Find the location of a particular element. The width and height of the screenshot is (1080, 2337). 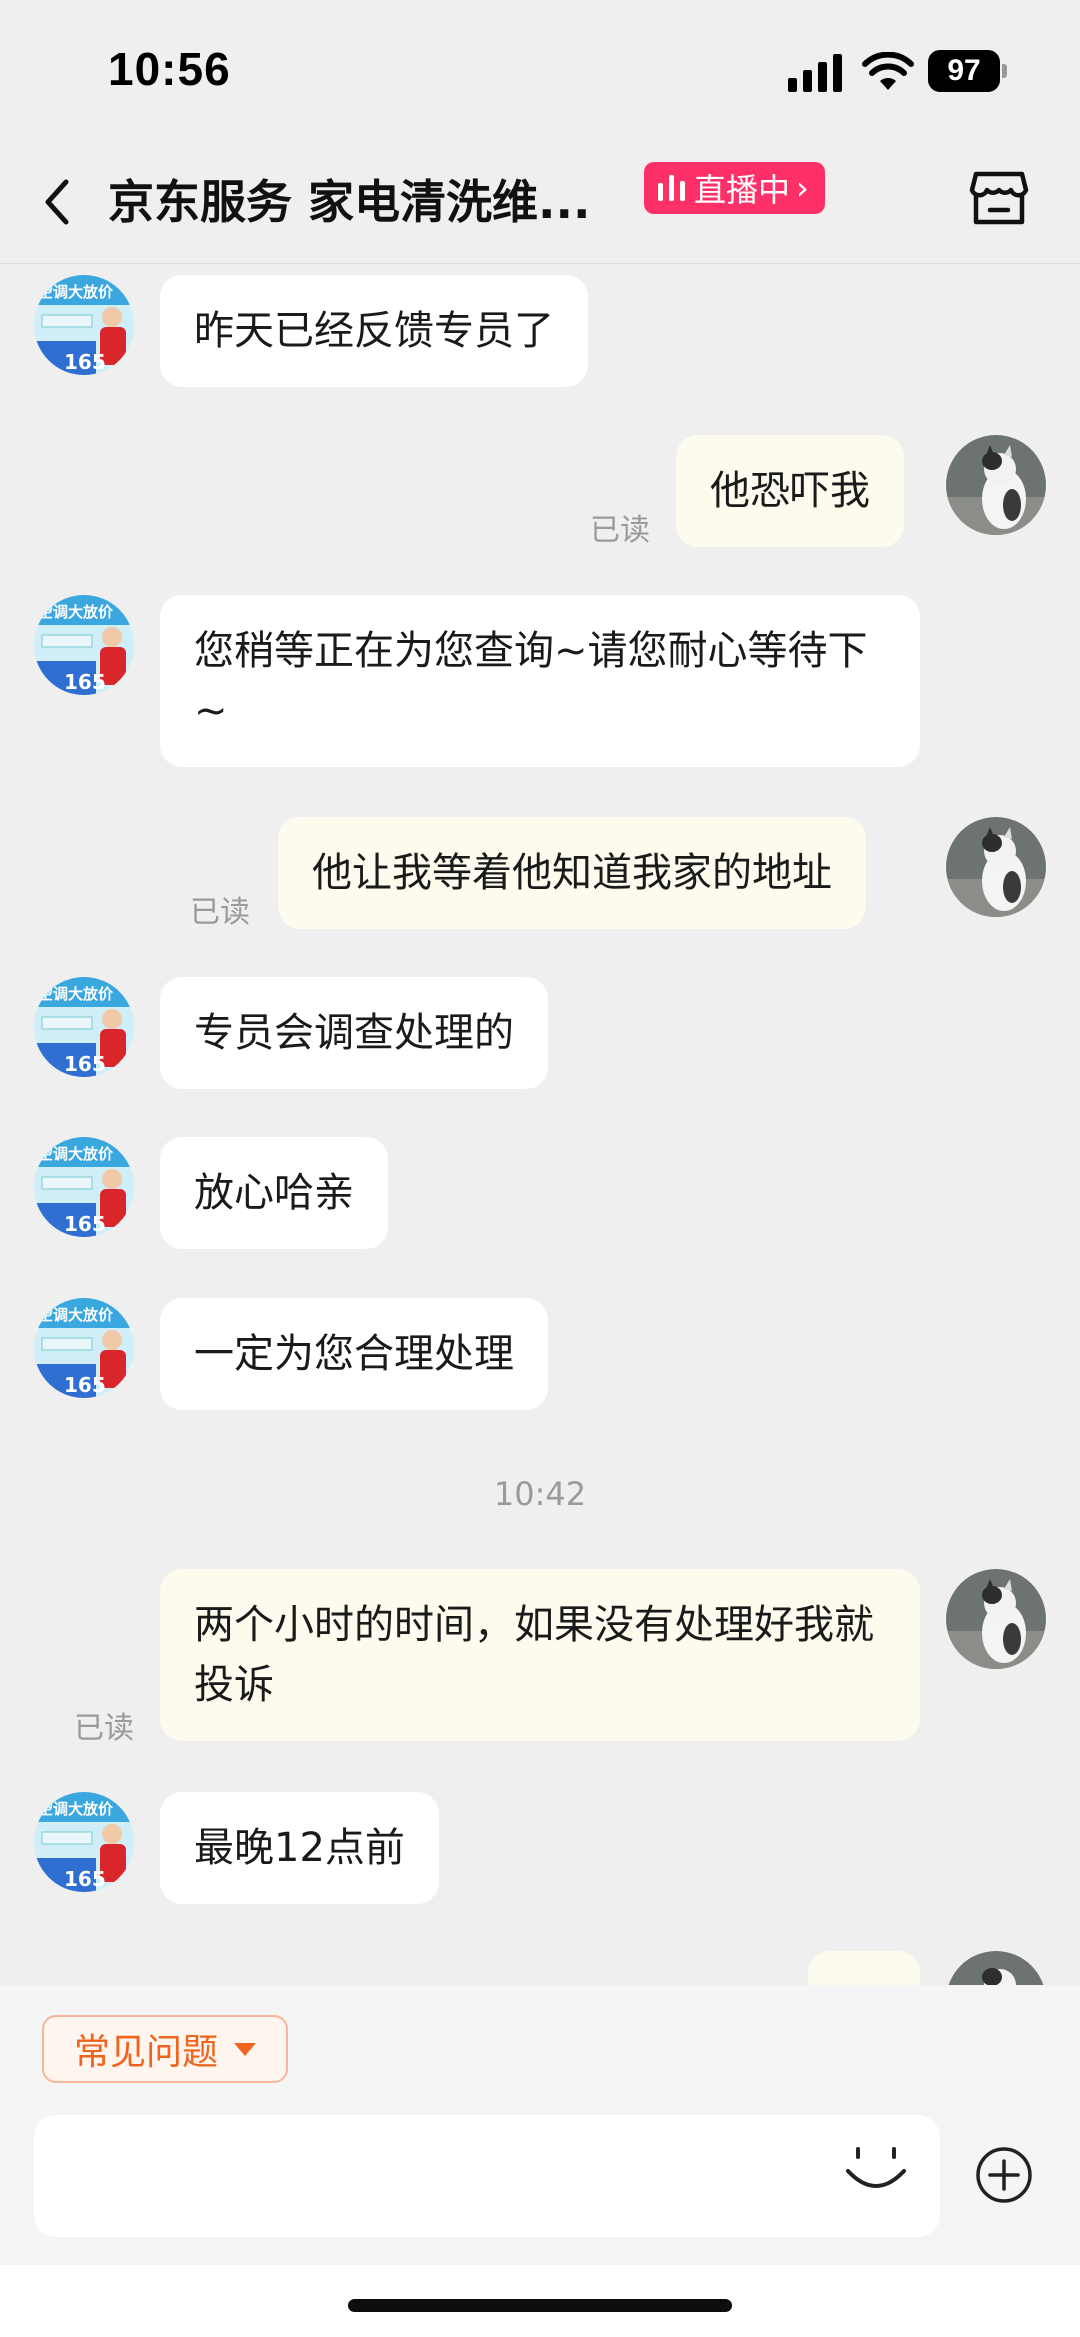

incoming-message: 专员会调查处理的 is located at coordinates (354, 1033).